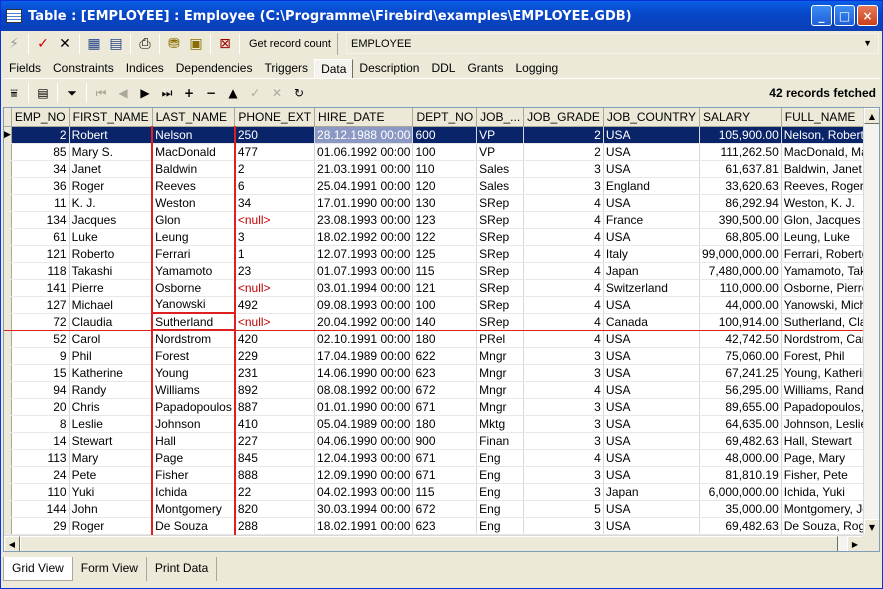 The width and height of the screenshot is (883, 589). What do you see at coordinates (111, 254) in the screenshot?
I see `grid-cell: Roberto` at bounding box center [111, 254].